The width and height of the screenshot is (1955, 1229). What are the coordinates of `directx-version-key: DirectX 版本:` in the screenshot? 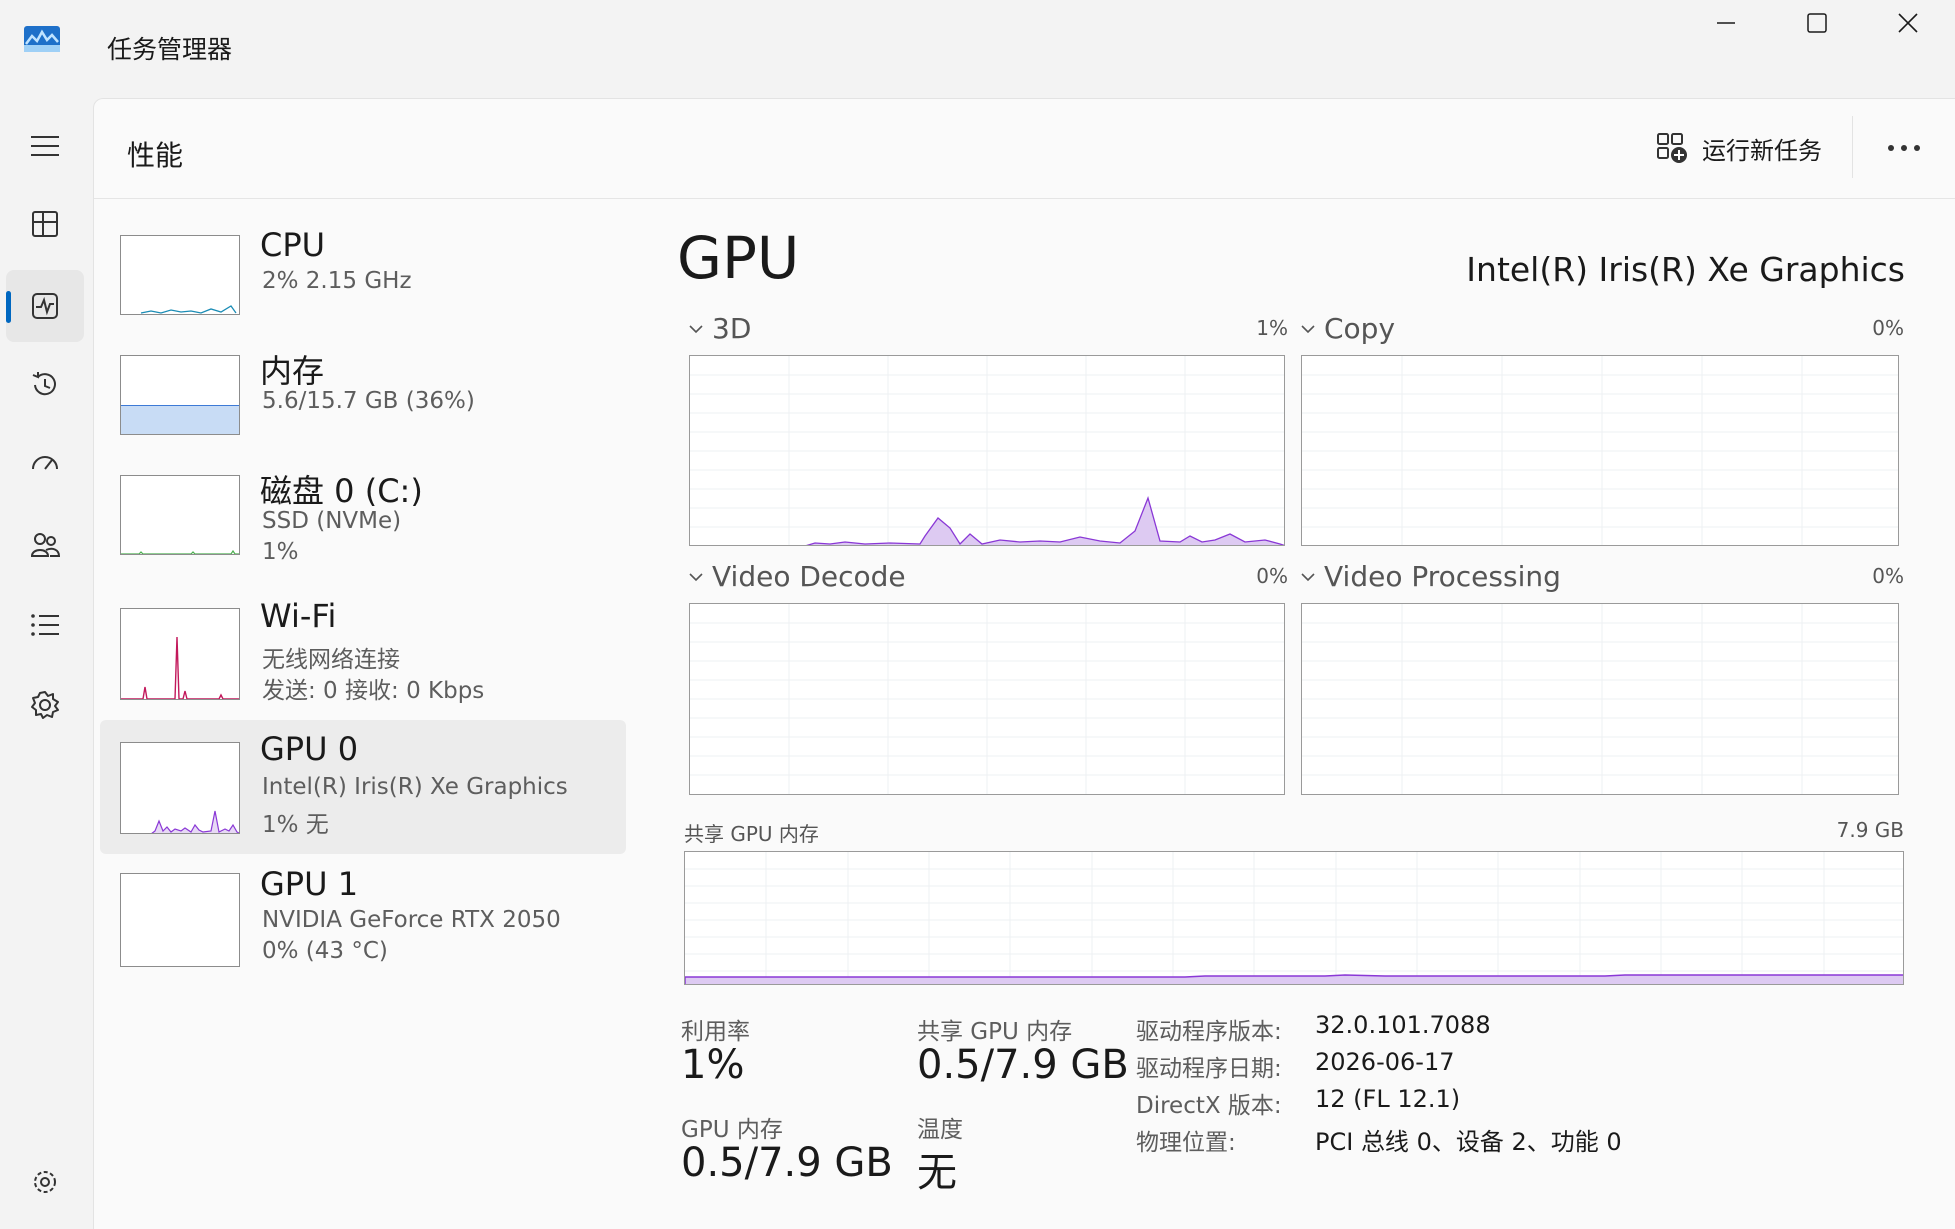 It's located at (1209, 1106).